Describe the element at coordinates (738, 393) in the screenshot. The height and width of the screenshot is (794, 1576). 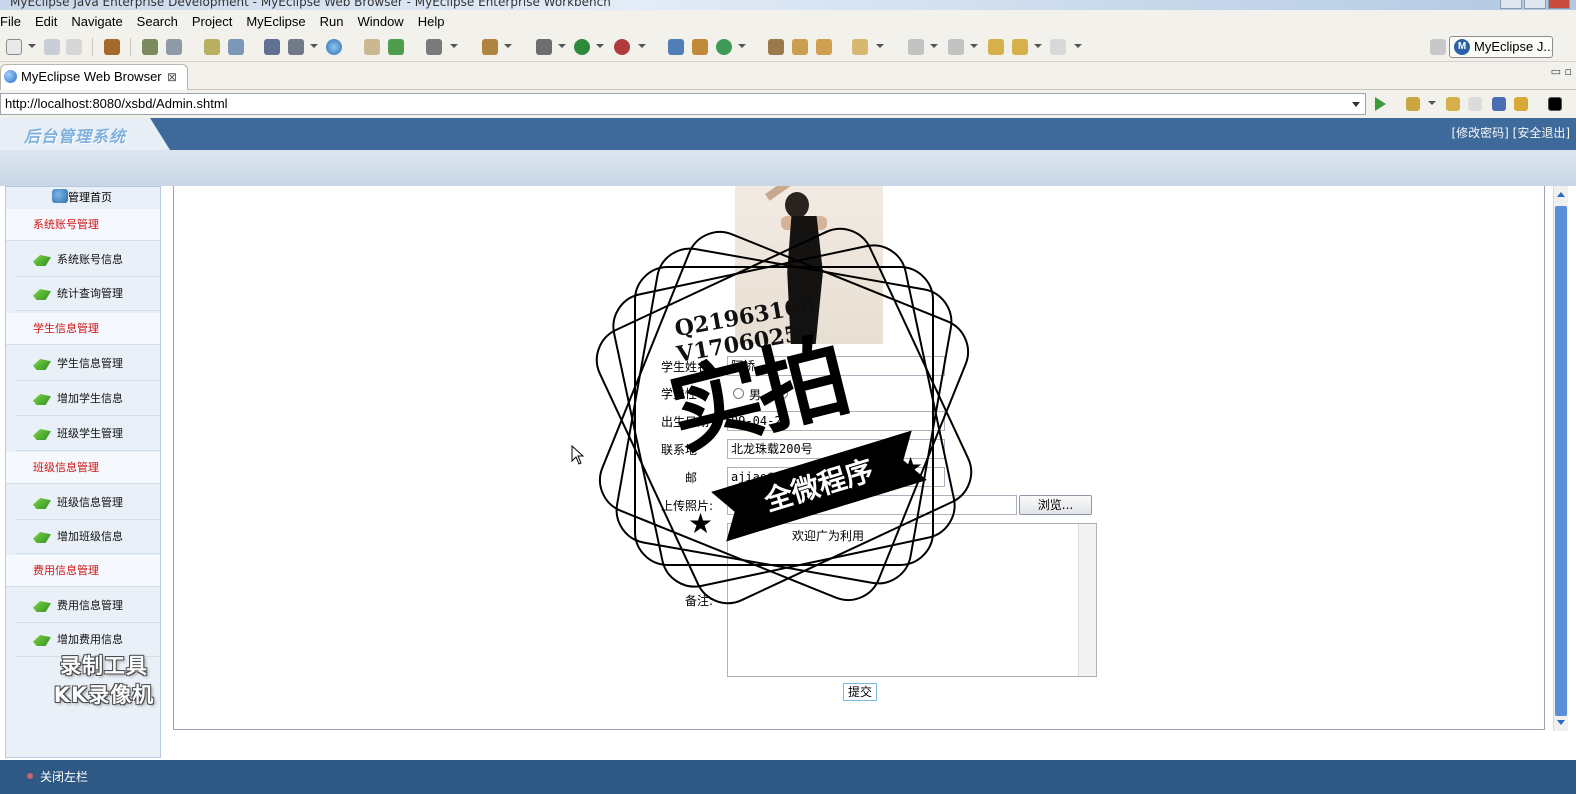
I see `gender-male-radio` at that location.